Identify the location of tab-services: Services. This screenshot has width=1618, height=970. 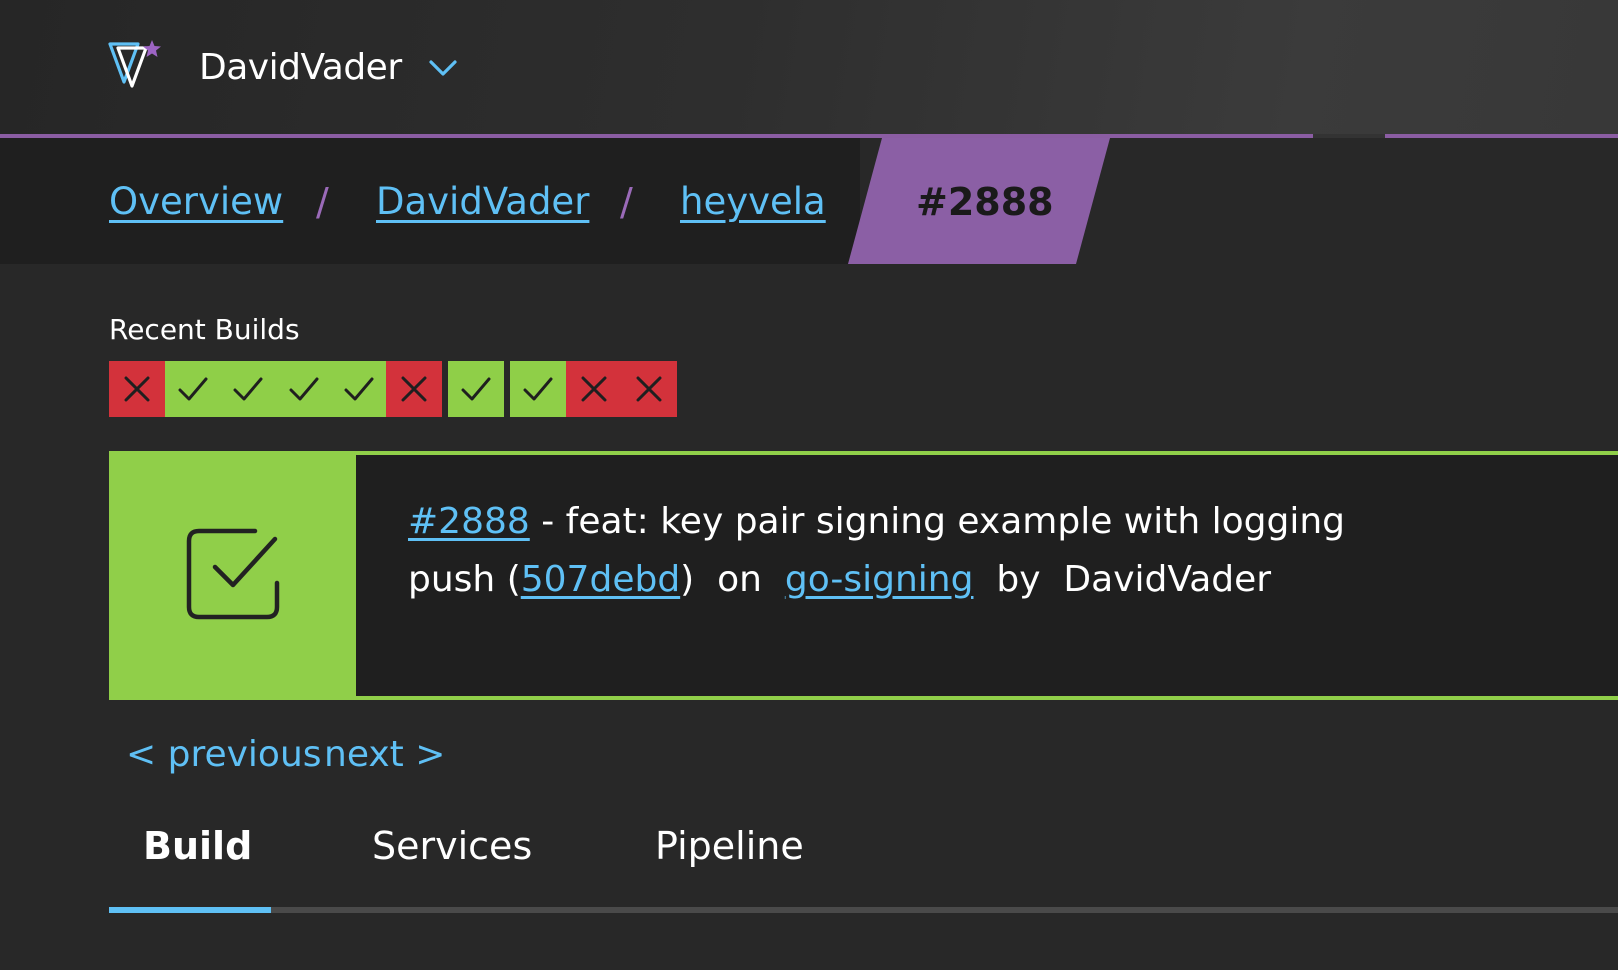
(452, 846).